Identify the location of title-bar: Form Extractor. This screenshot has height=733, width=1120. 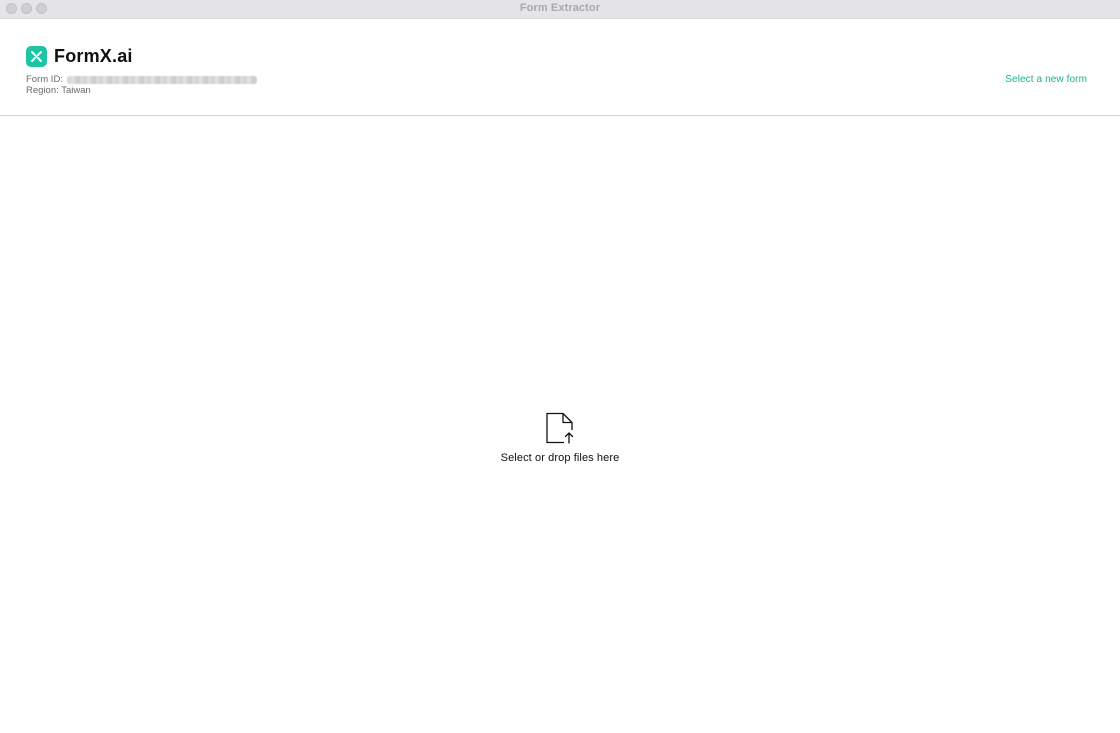
(560, 9).